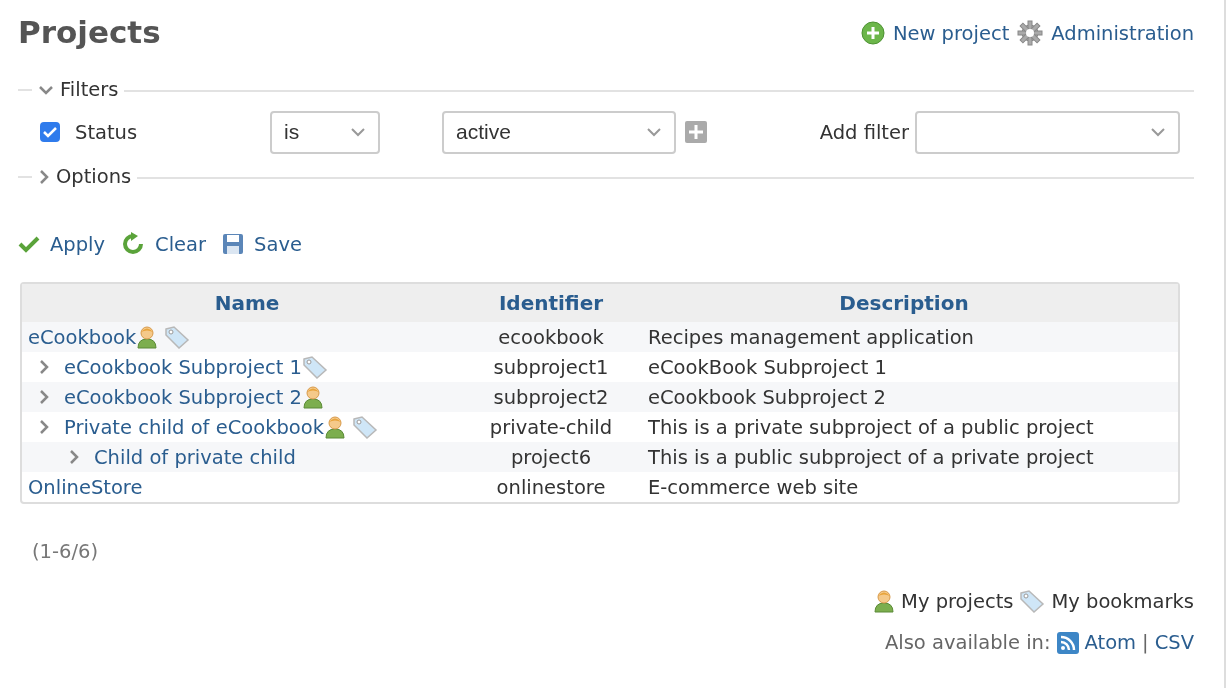 The image size is (1232, 688). What do you see at coordinates (1110, 642) in the screenshot?
I see `export-link: Atom` at bounding box center [1110, 642].